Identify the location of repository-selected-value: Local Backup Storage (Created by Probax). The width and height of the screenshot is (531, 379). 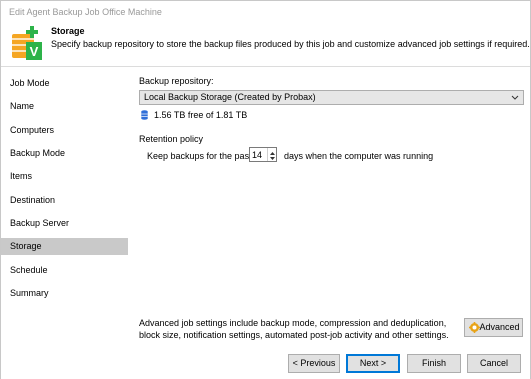
(230, 97).